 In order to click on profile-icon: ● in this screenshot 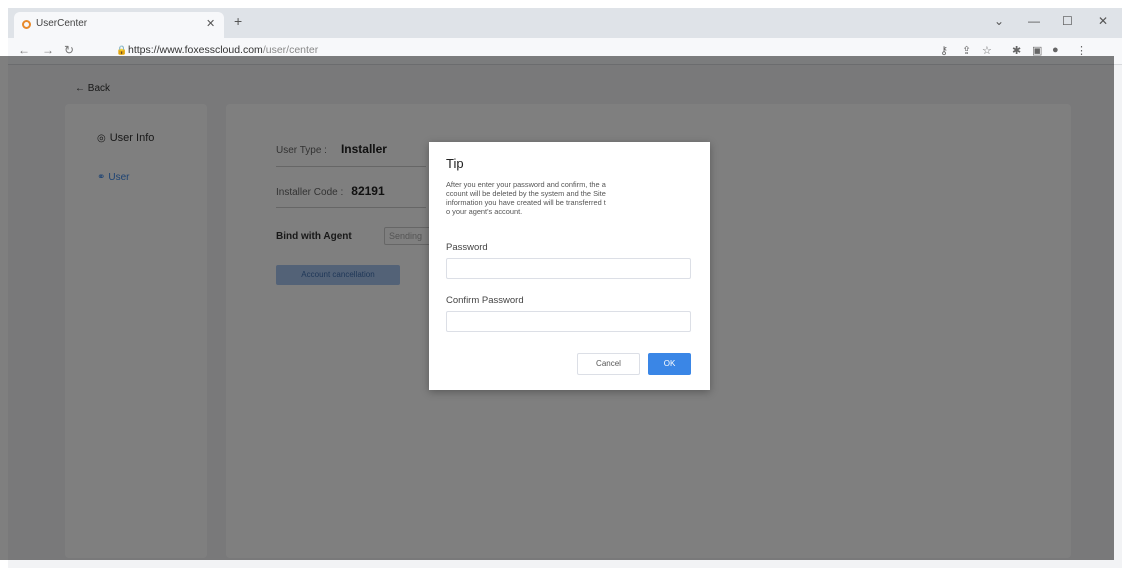, I will do `click(1055, 50)`.